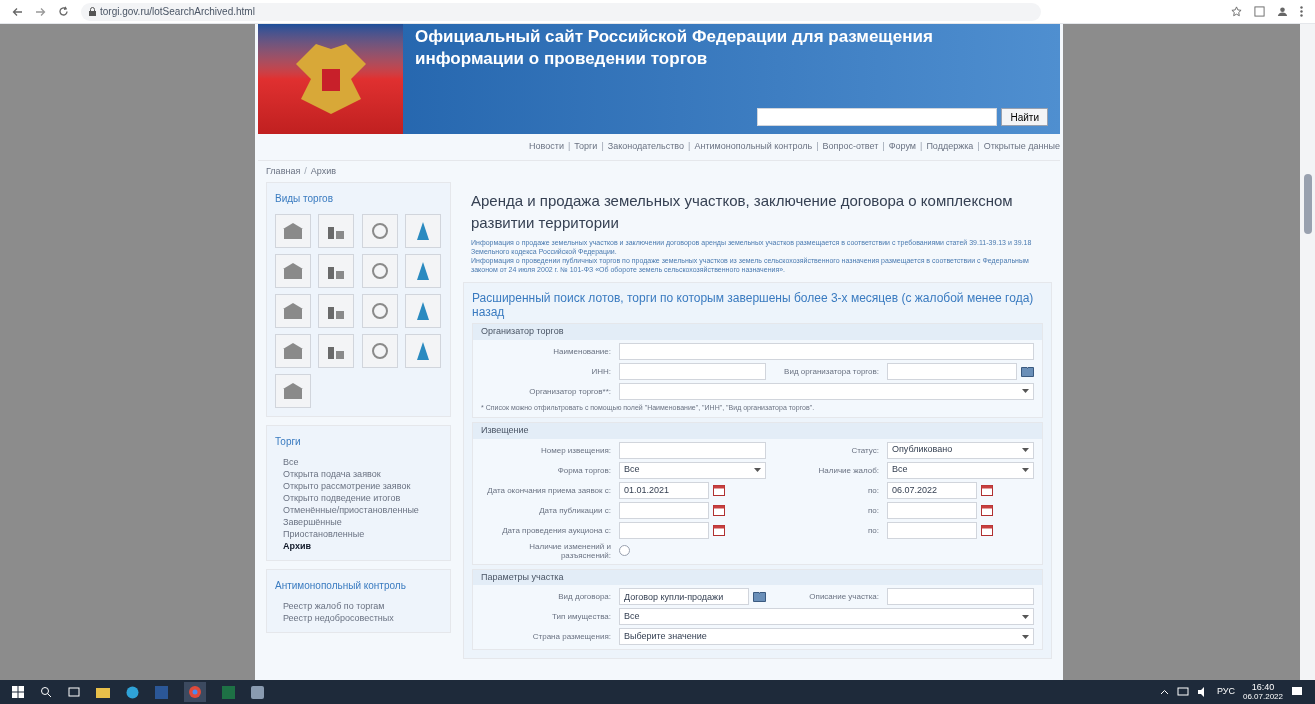  What do you see at coordinates (358, 534) in the screenshot?
I see `sidebar-link: Приостановленные` at bounding box center [358, 534].